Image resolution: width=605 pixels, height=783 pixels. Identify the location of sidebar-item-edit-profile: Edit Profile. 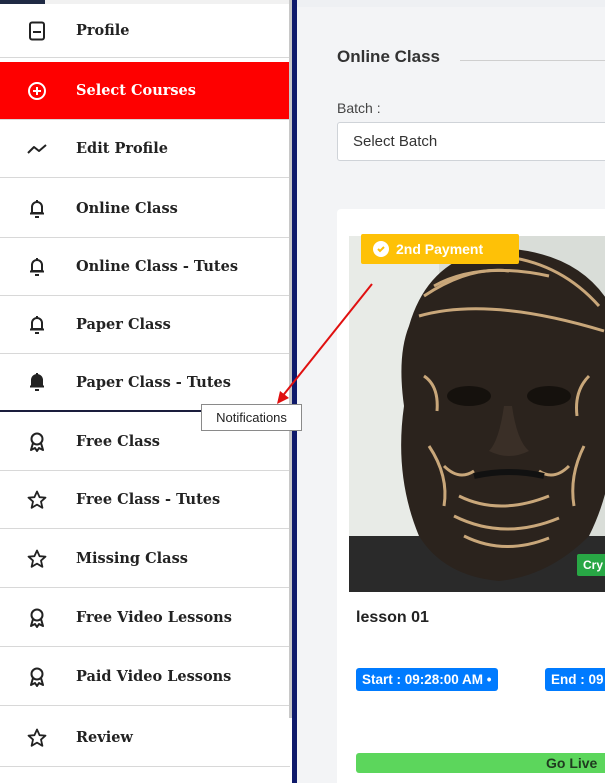
(145, 149).